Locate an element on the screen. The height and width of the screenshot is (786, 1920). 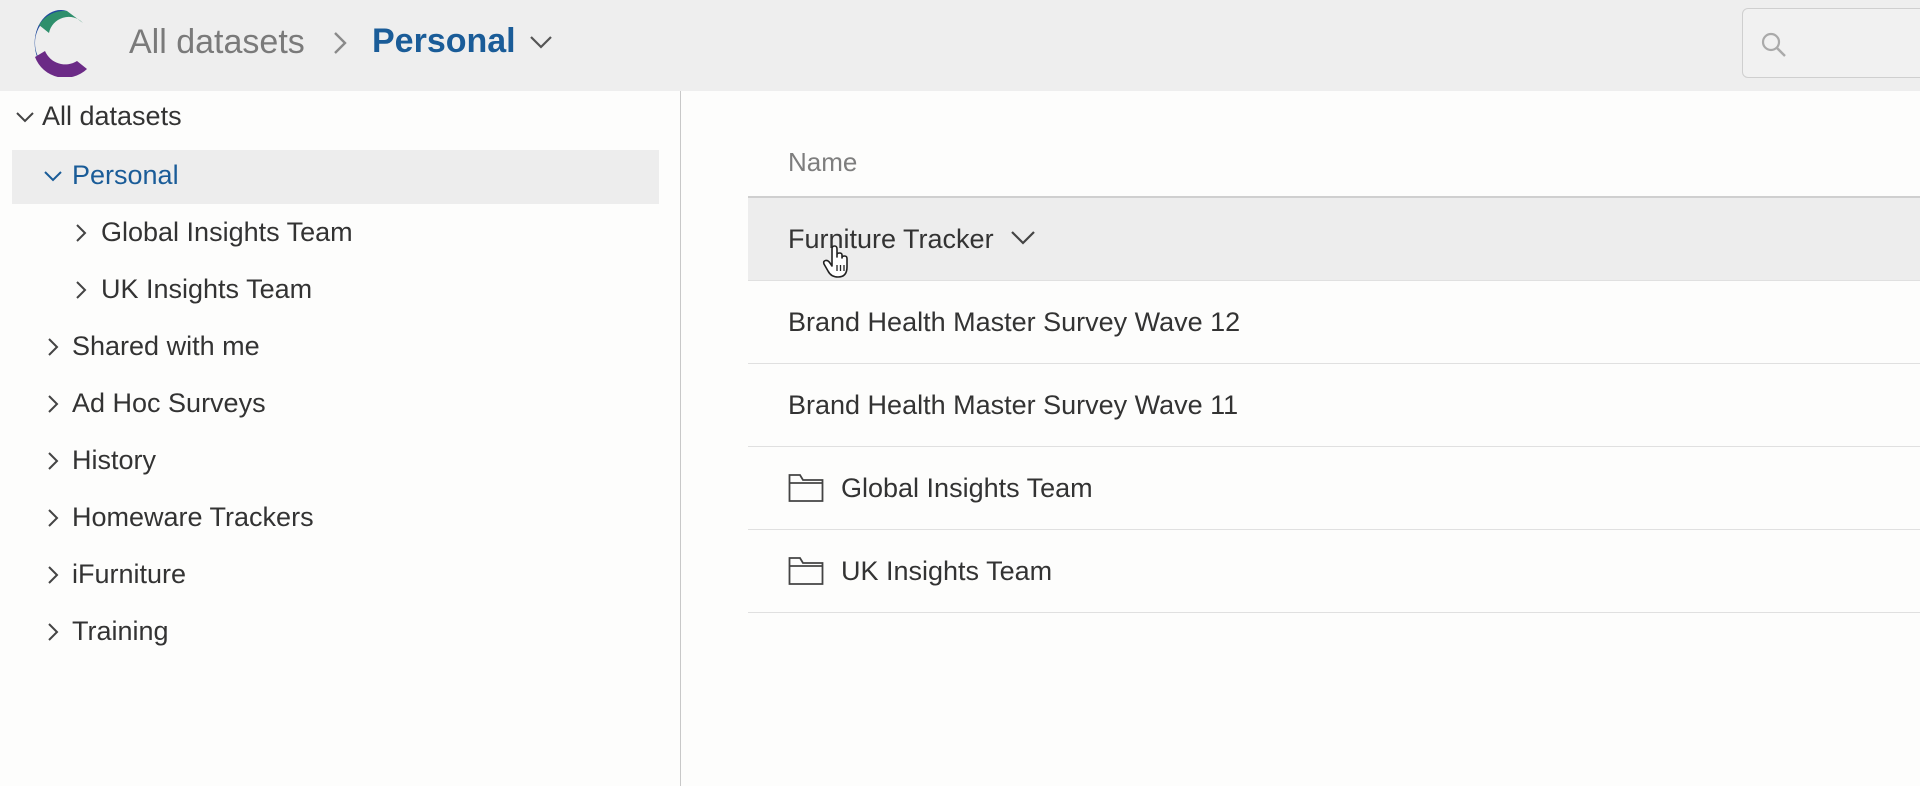
sidebar-item-ifurniture: iFurniture is located at coordinates (335, 576).